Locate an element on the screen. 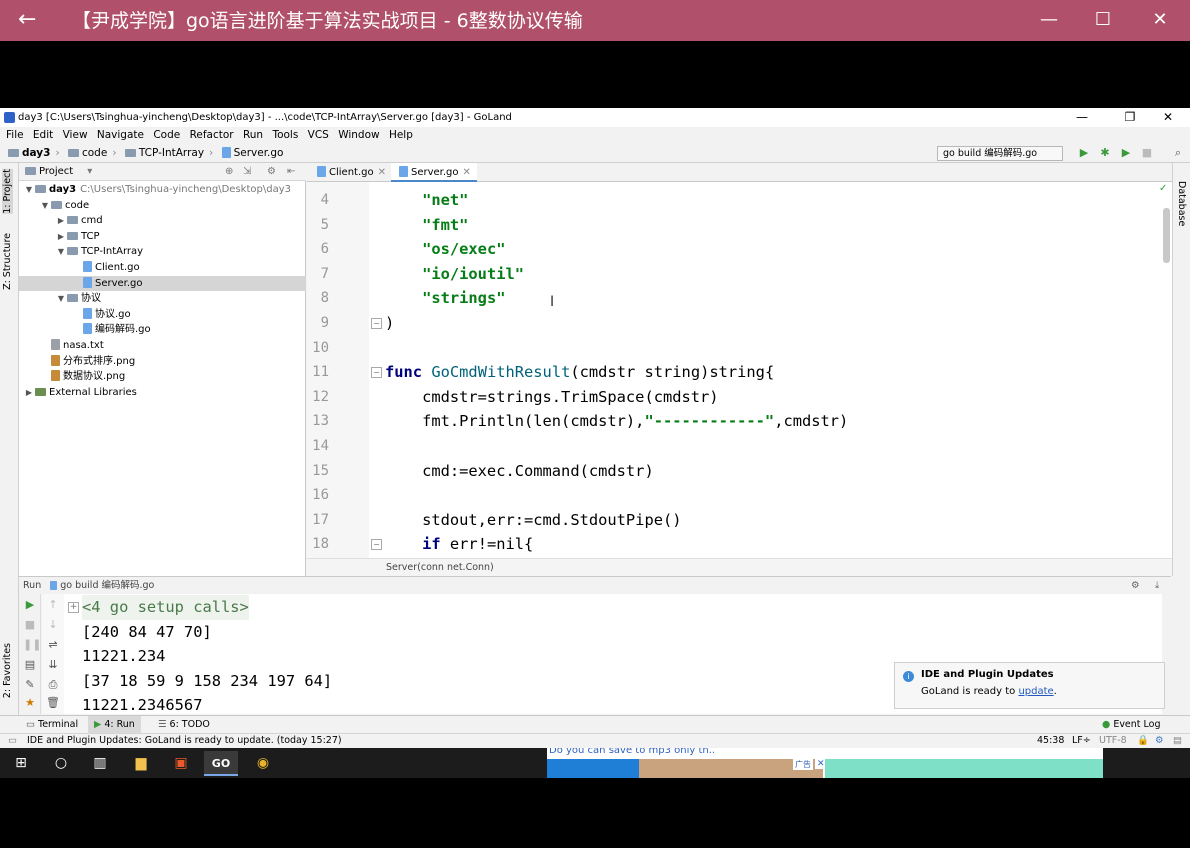 Image resolution: width=1190 pixels, height=848 pixels. tab-terminal: ▭ Terminal is located at coordinates (52, 725).